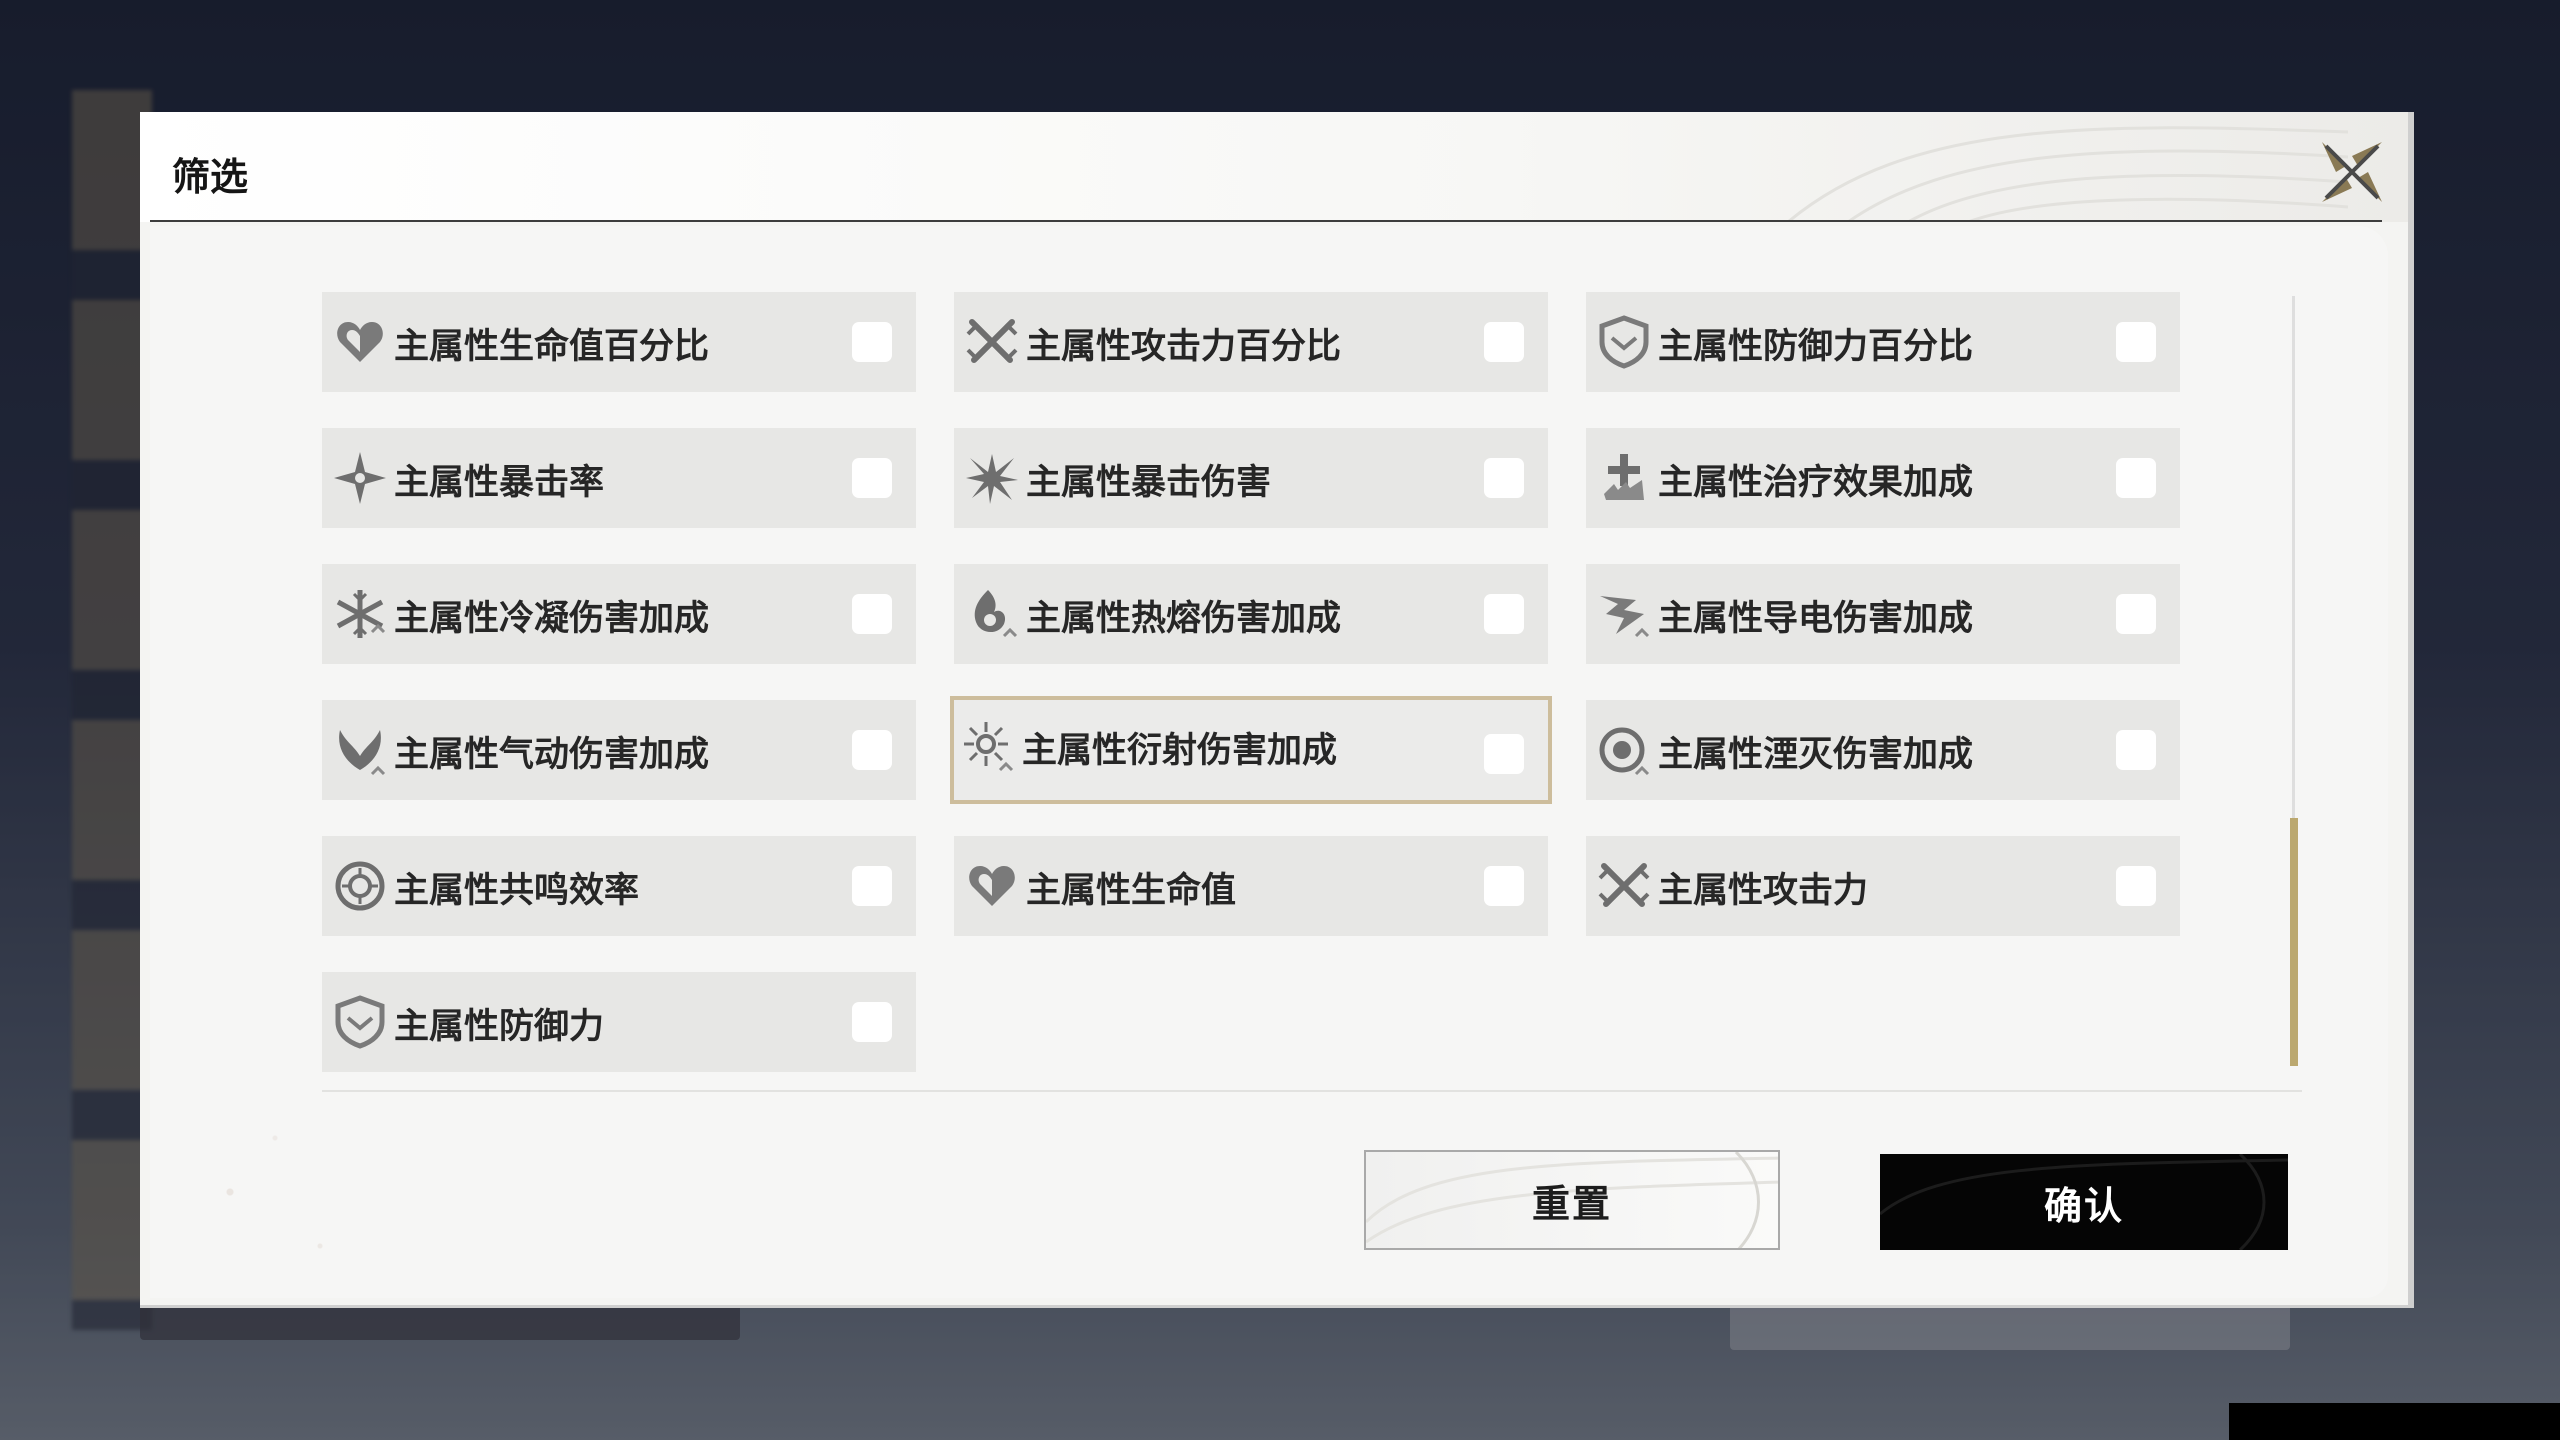 This screenshot has height=1440, width=2560. What do you see at coordinates (2394, 1421) in the screenshot?
I see `background-corner` at bounding box center [2394, 1421].